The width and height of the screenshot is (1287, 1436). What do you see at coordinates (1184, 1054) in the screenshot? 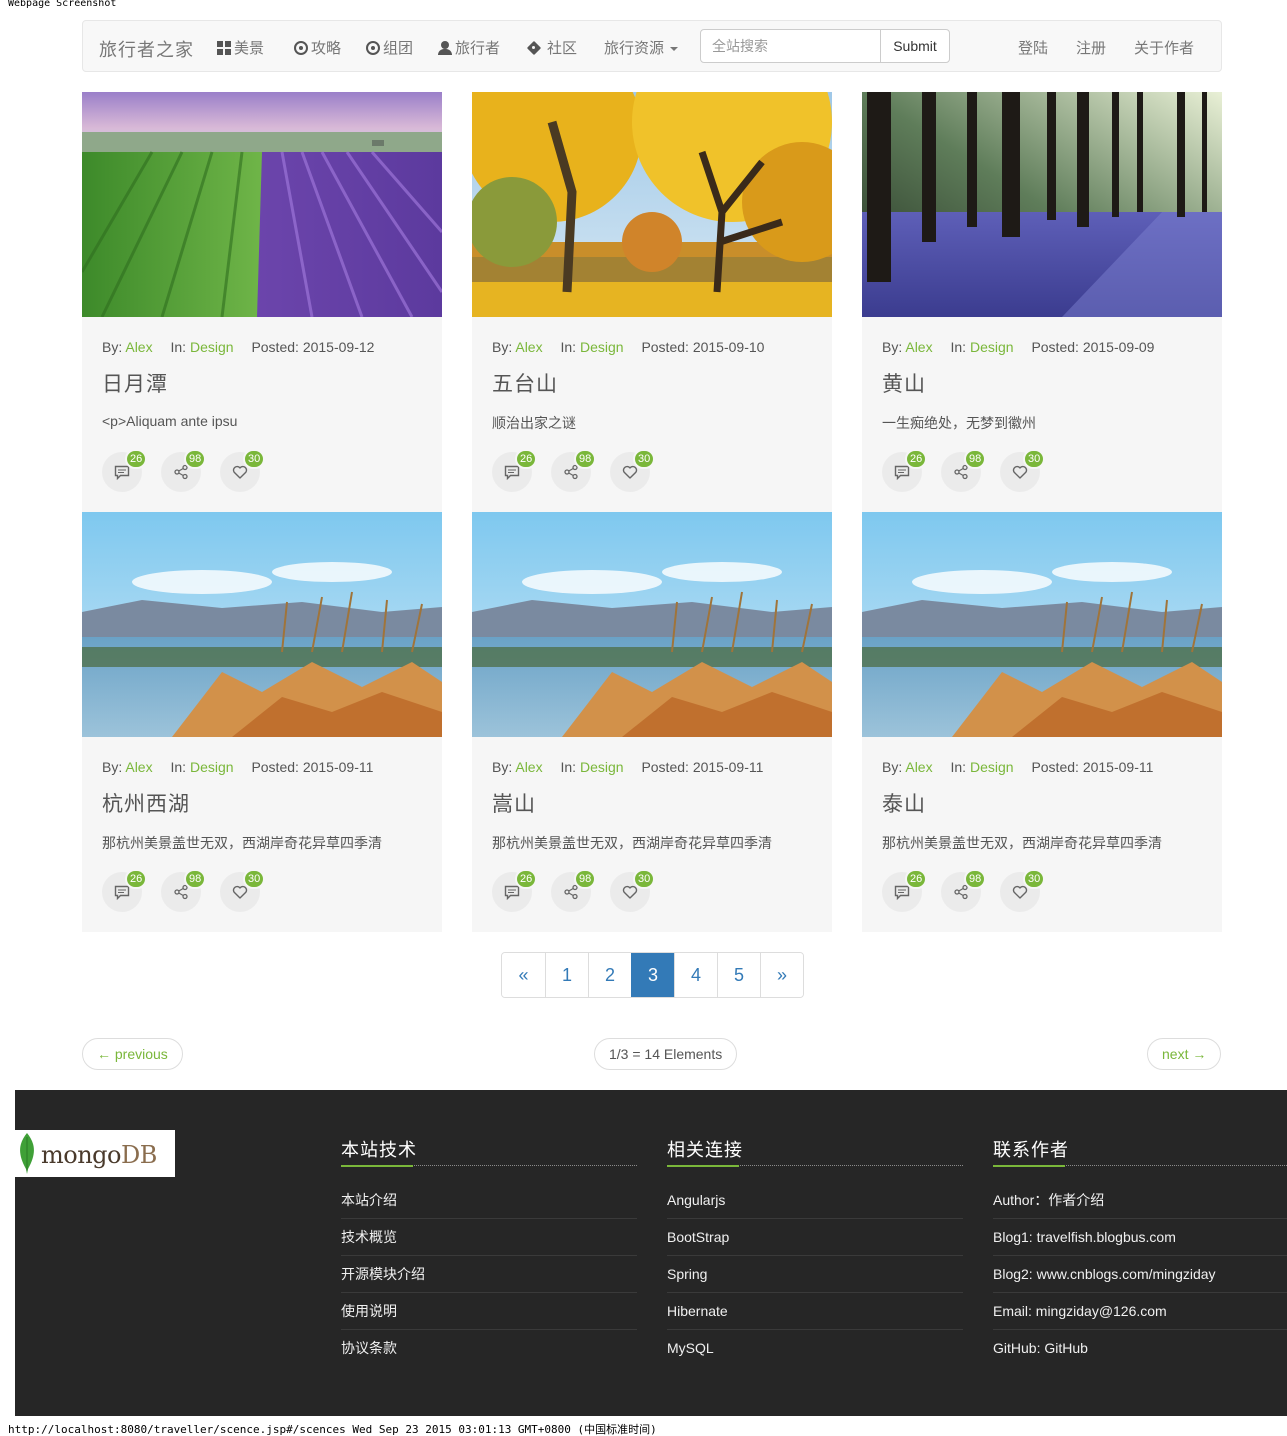
I see `next-button: next →` at bounding box center [1184, 1054].